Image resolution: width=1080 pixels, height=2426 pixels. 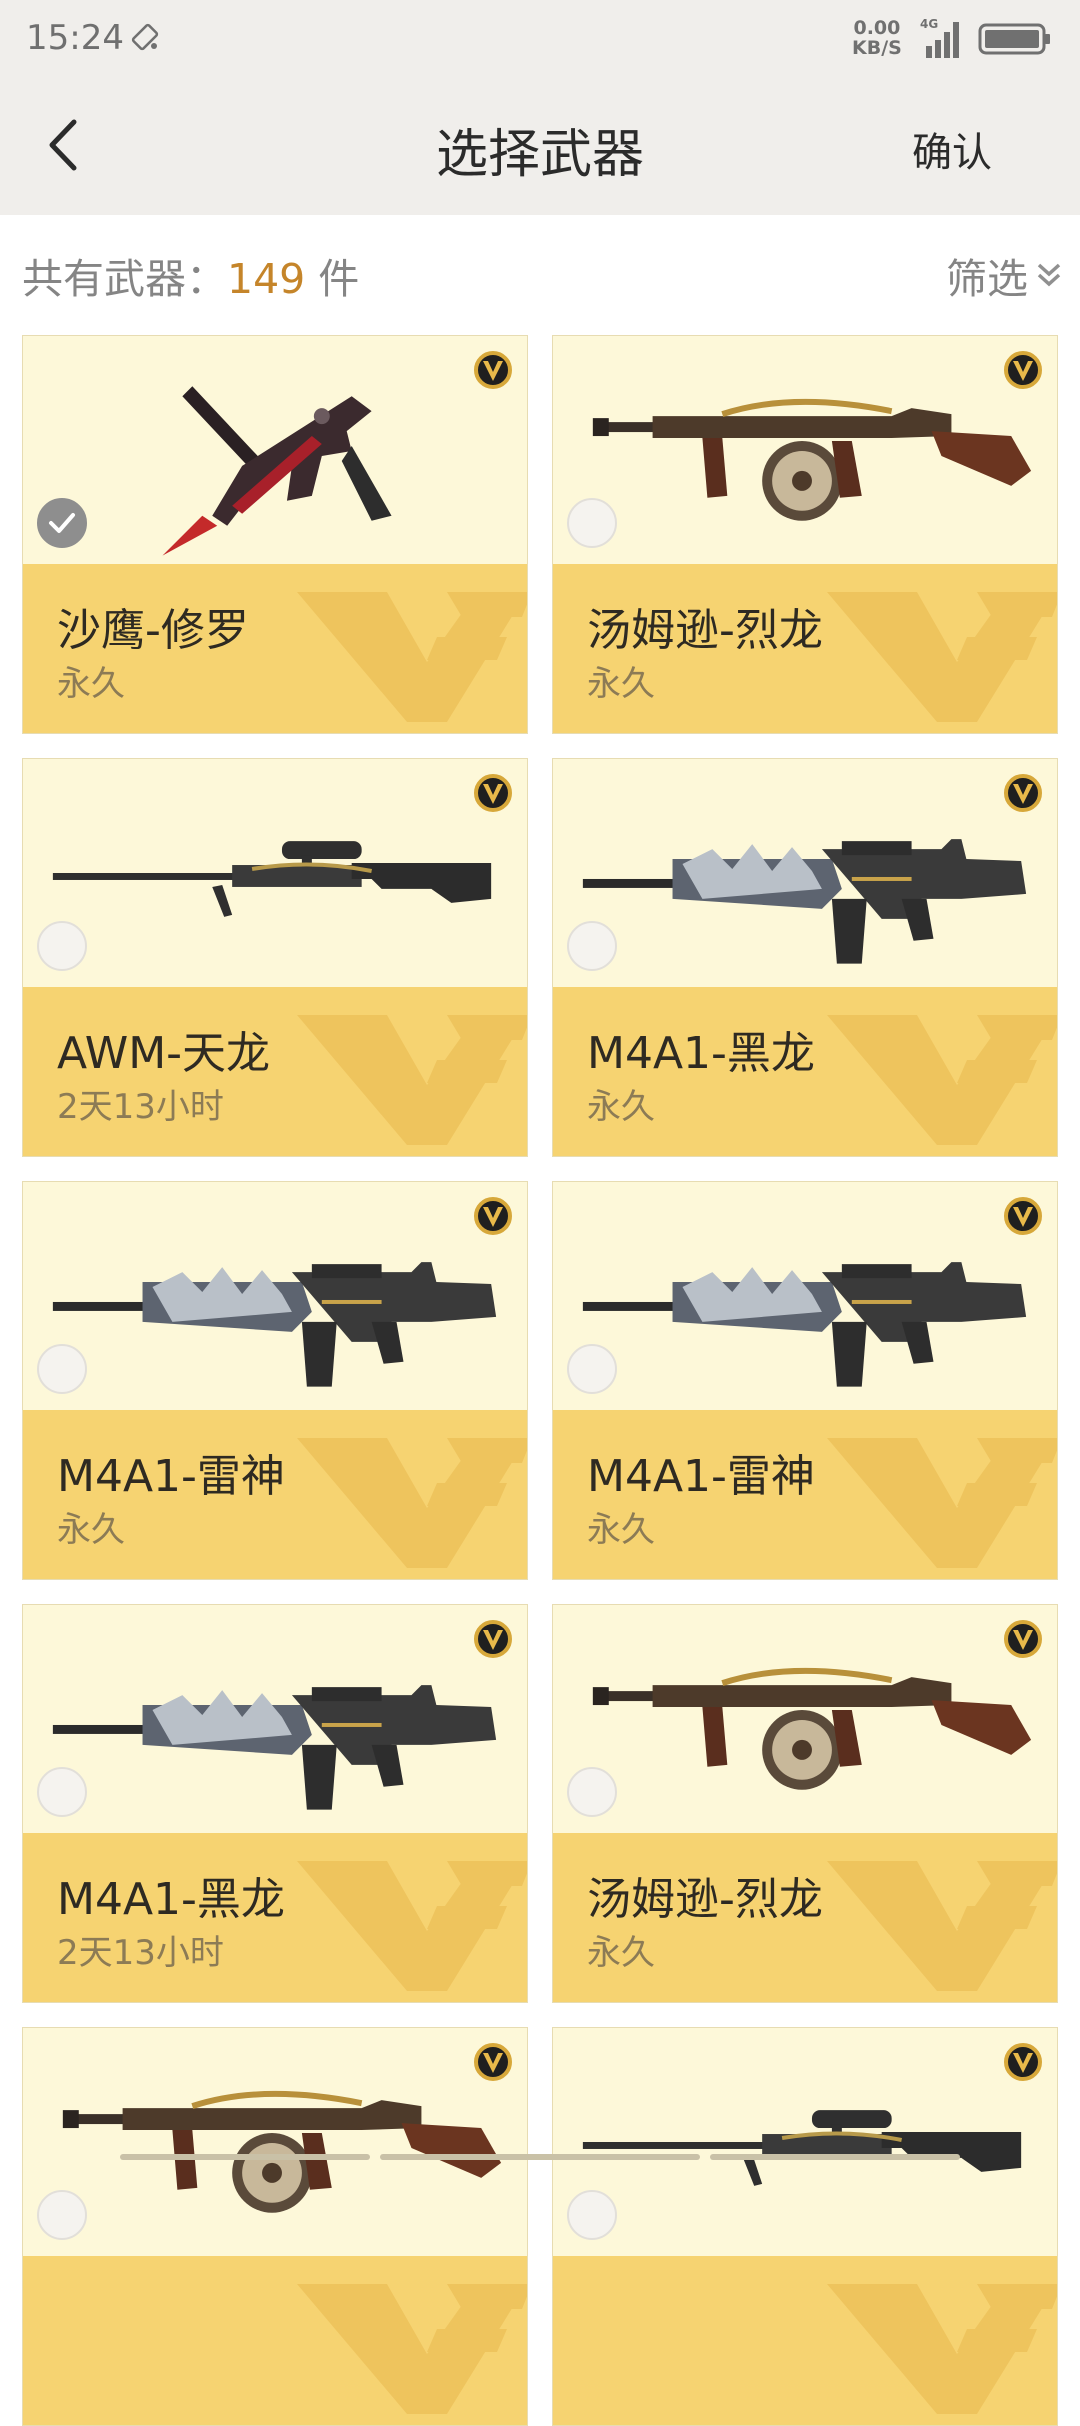 What do you see at coordinates (987, 279) in the screenshot?
I see `filter-label: 筛选` at bounding box center [987, 279].